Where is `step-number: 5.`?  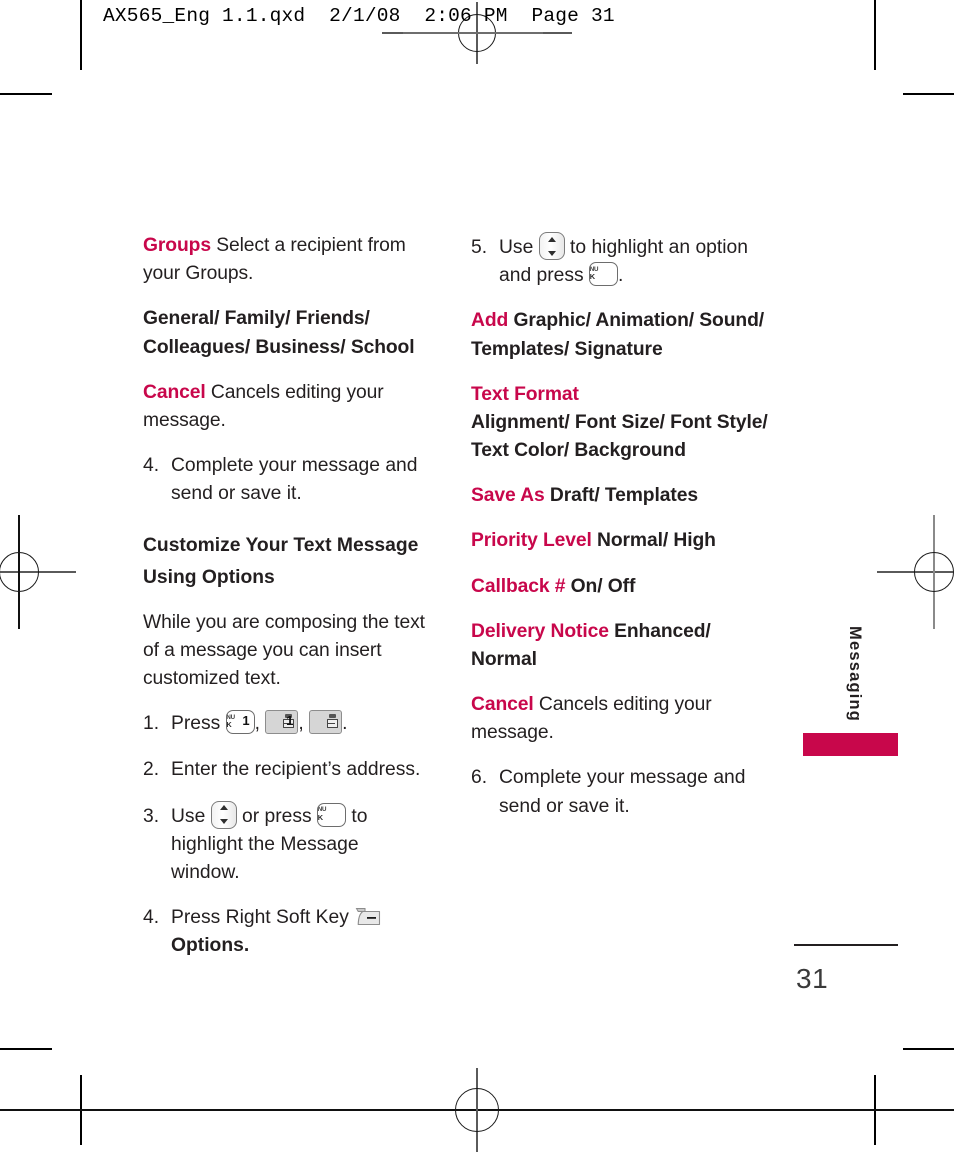 step-number: 5. is located at coordinates (479, 247).